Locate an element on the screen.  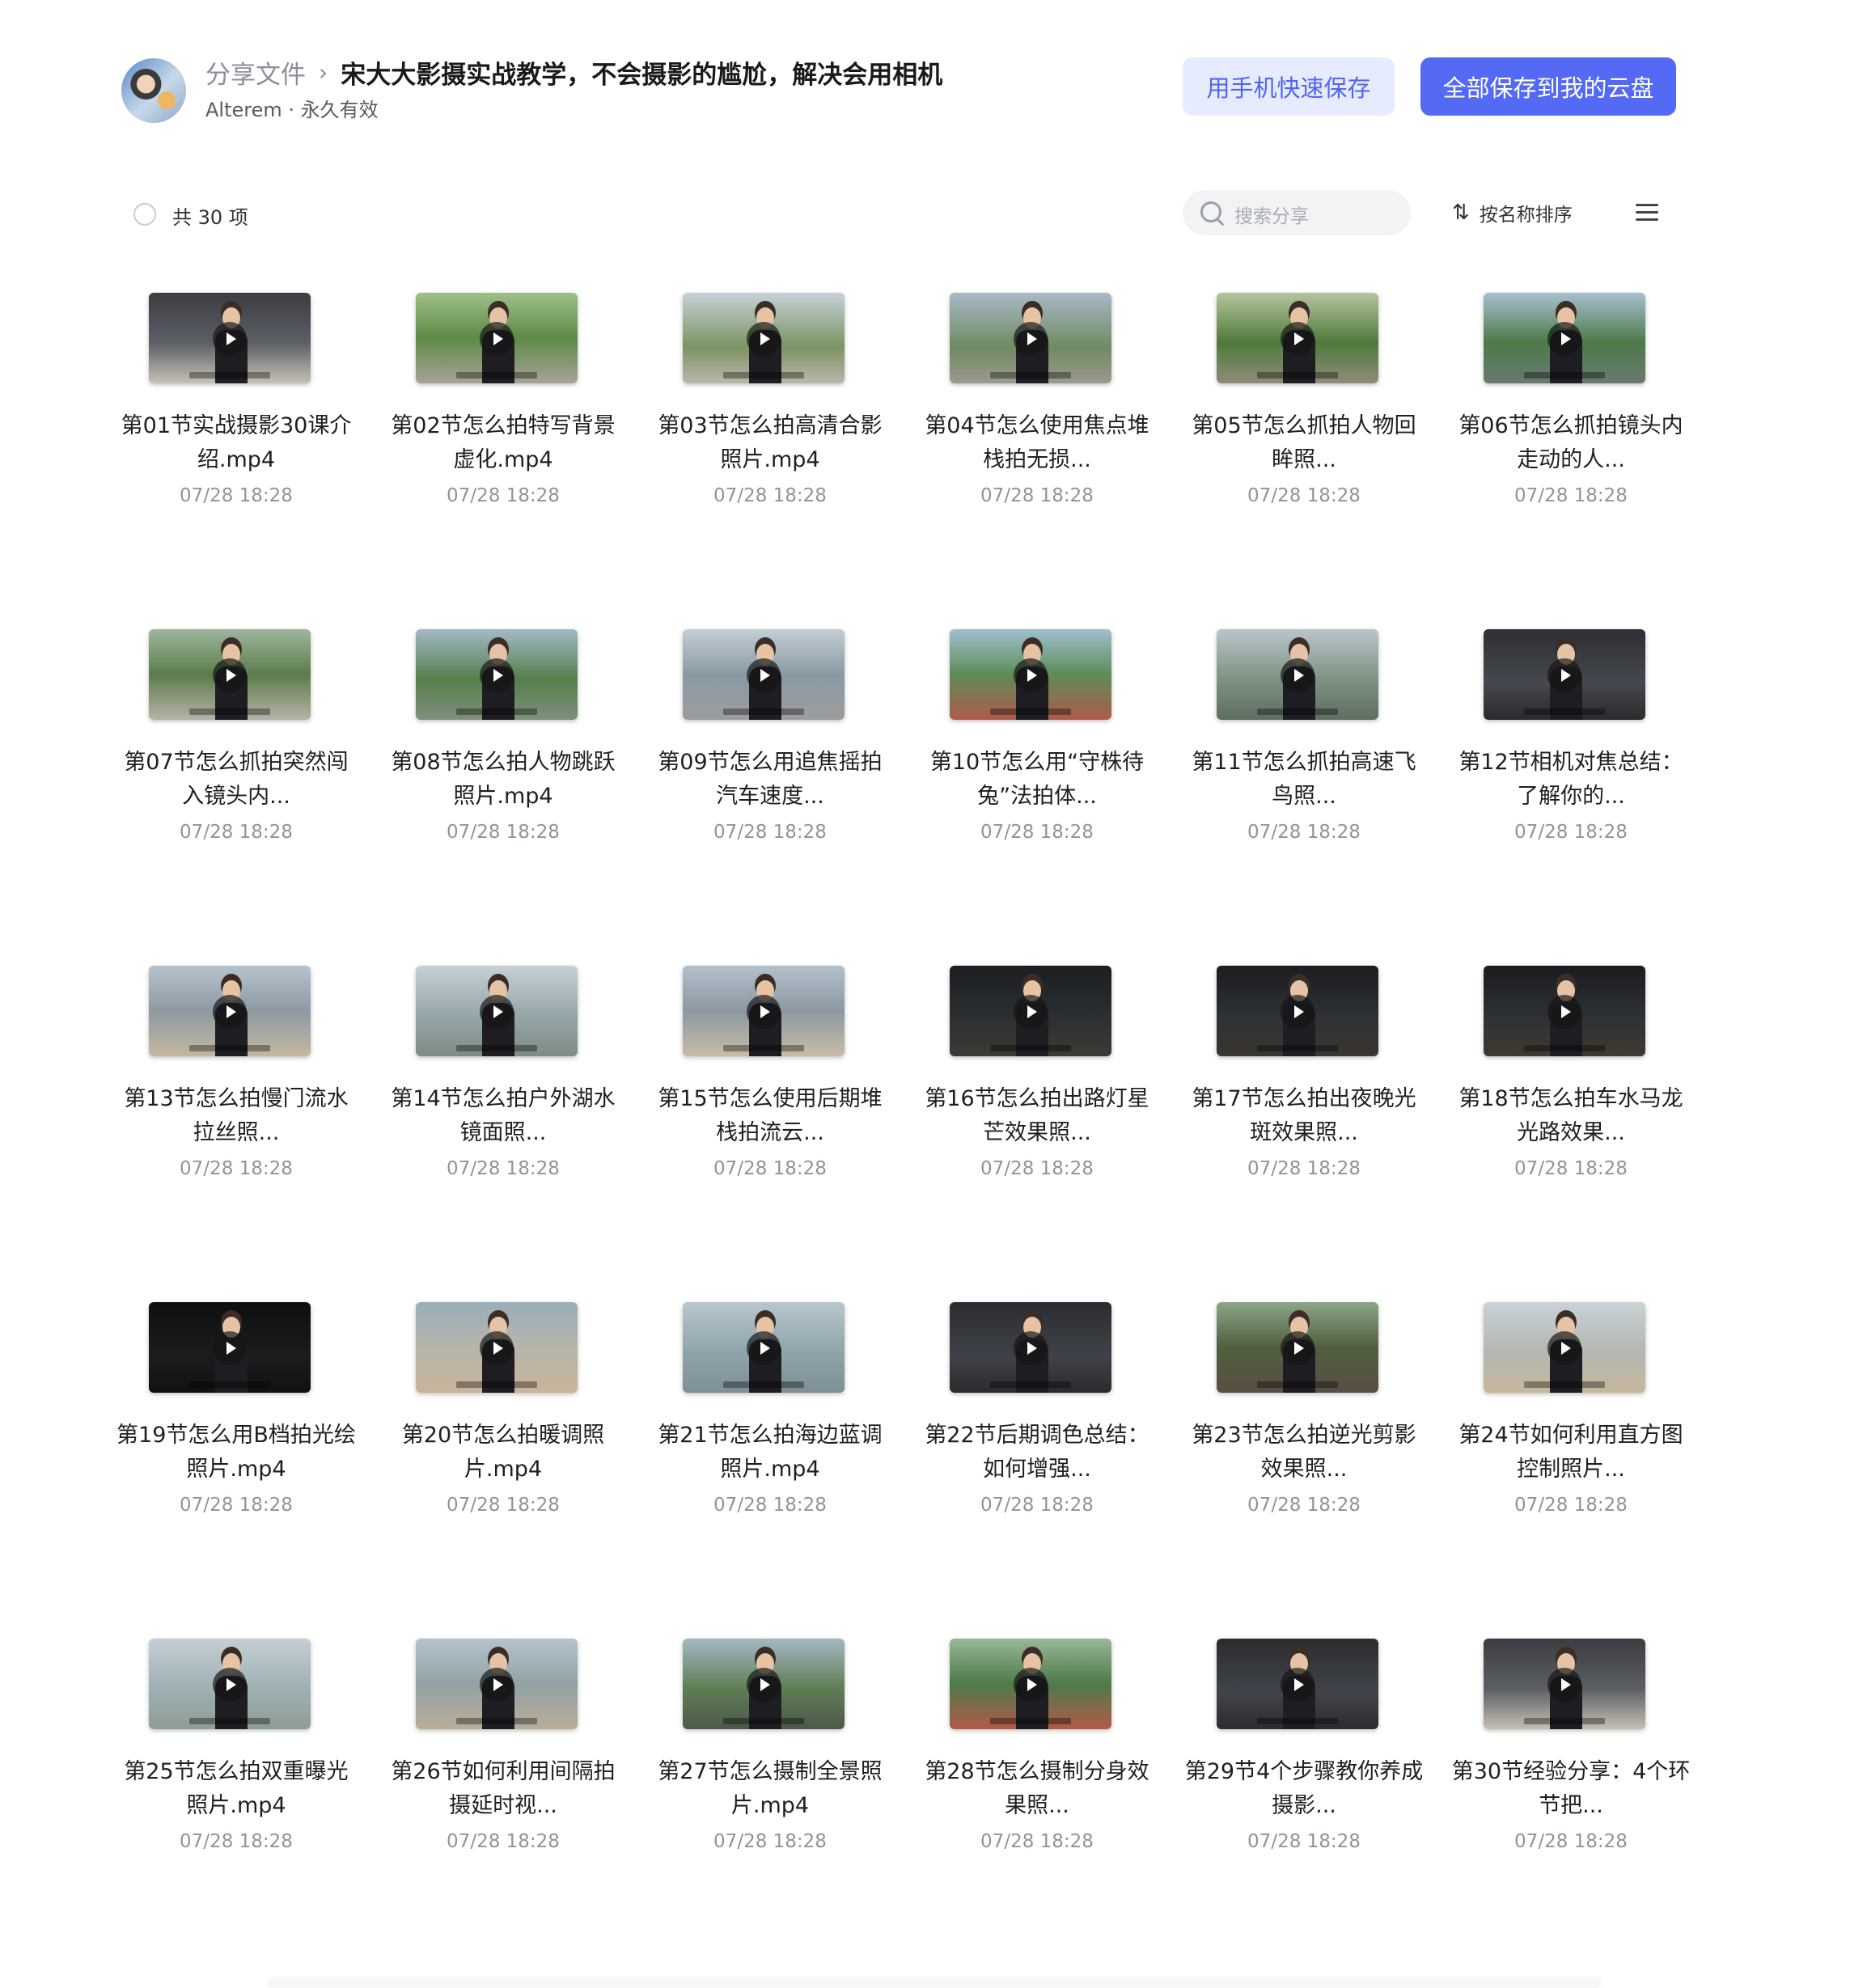
file-item: 第08节怎么拍人物跳跃照片.mp4 07/28 18:28 is located at coordinates (503, 749).